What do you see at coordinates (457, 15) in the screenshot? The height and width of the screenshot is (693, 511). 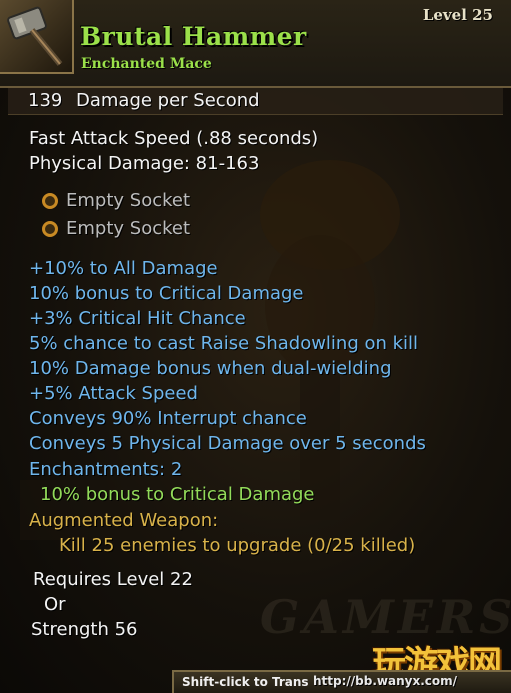 I see `item-level: Level 25` at bounding box center [457, 15].